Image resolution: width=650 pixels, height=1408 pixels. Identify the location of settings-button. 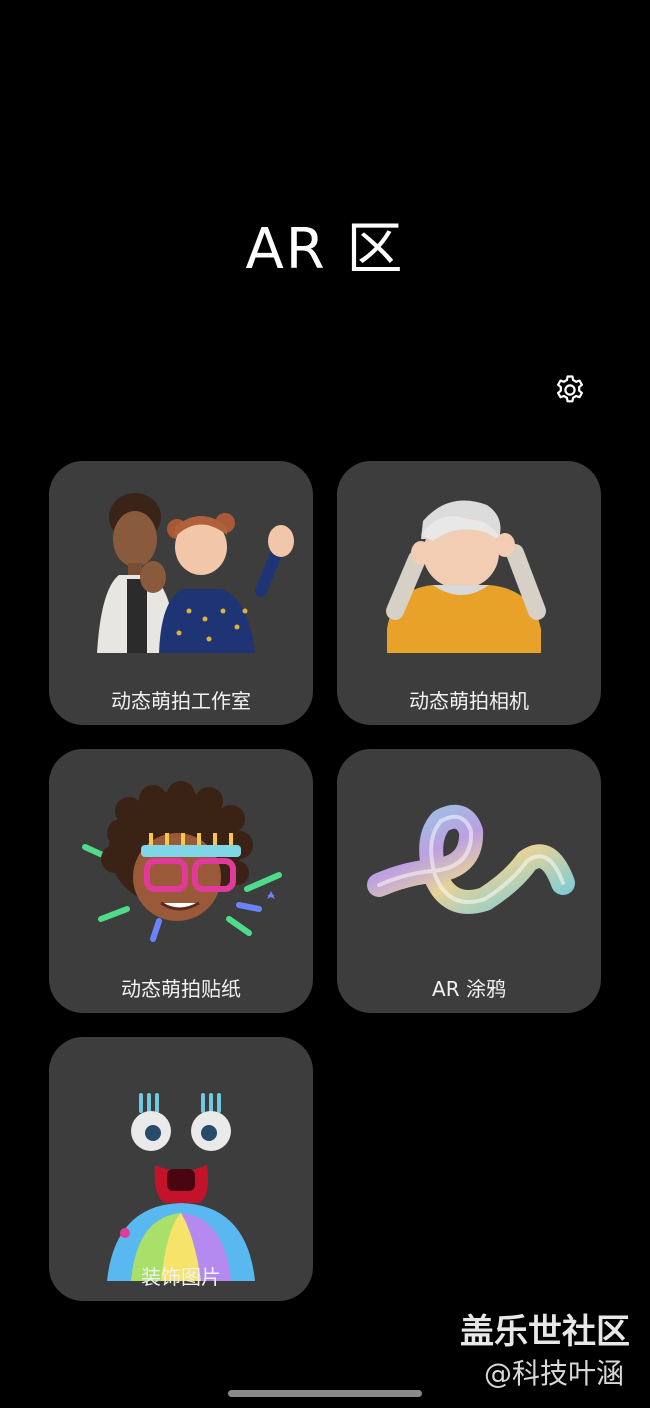
(570, 390).